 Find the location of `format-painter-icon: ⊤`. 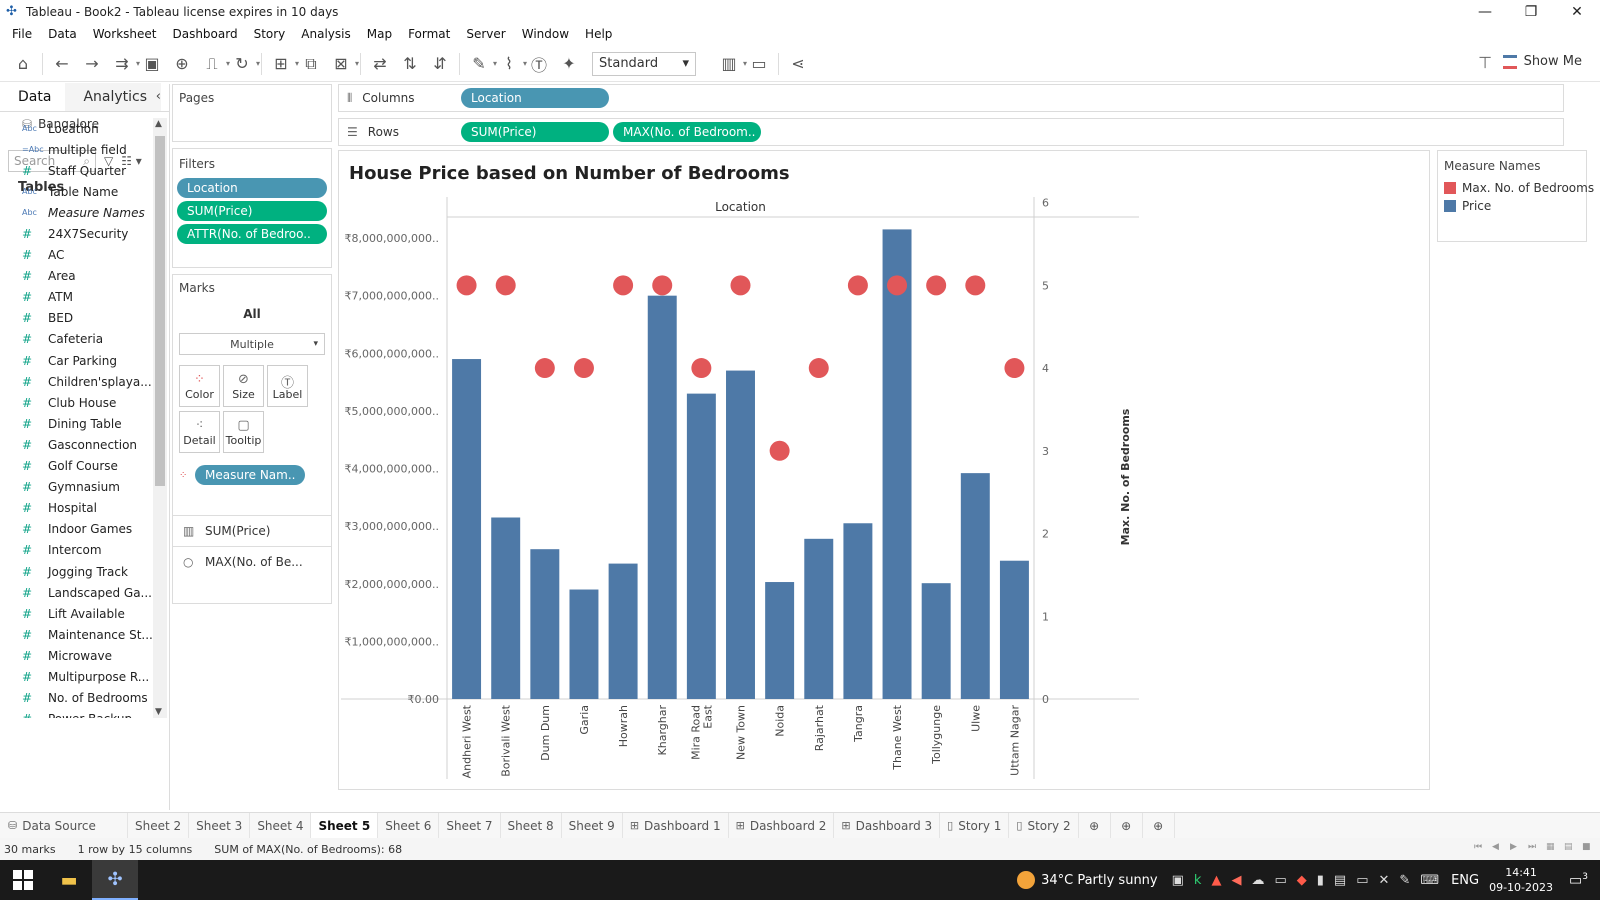

format-painter-icon: ⊤ is located at coordinates (1485, 62).